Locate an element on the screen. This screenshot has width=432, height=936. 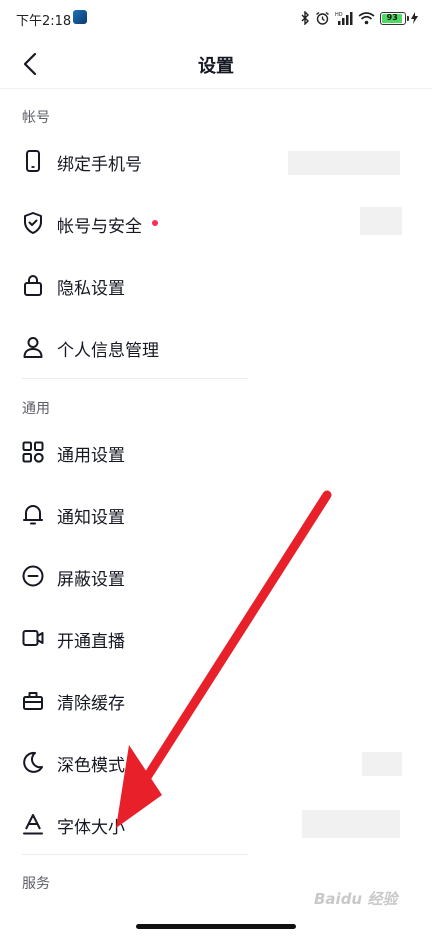
grid-icon is located at coordinates (33, 452).